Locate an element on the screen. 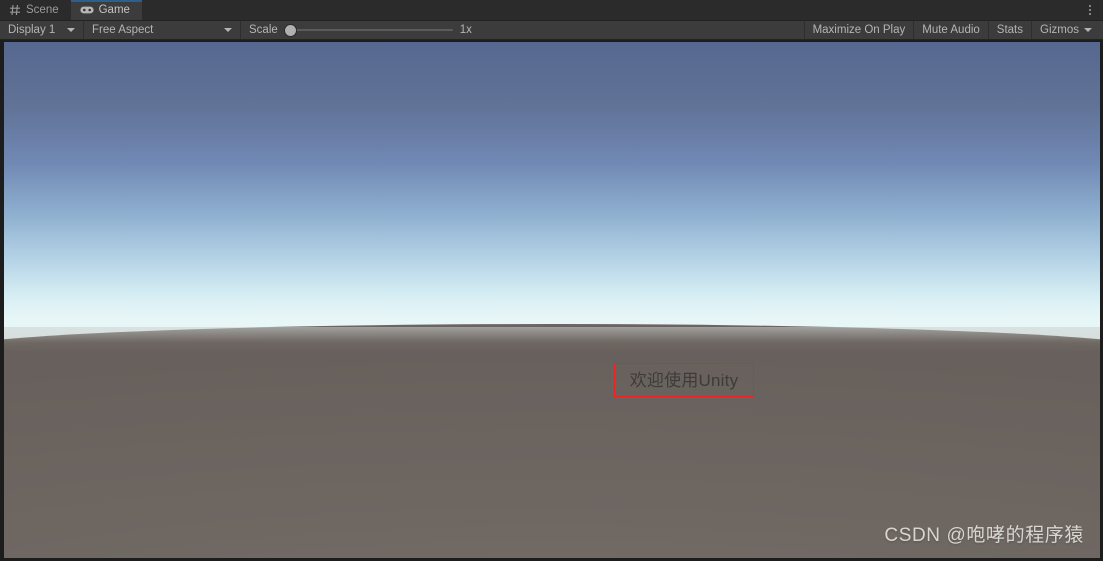  window-tab-bar: Scene Game is located at coordinates (551, 10).